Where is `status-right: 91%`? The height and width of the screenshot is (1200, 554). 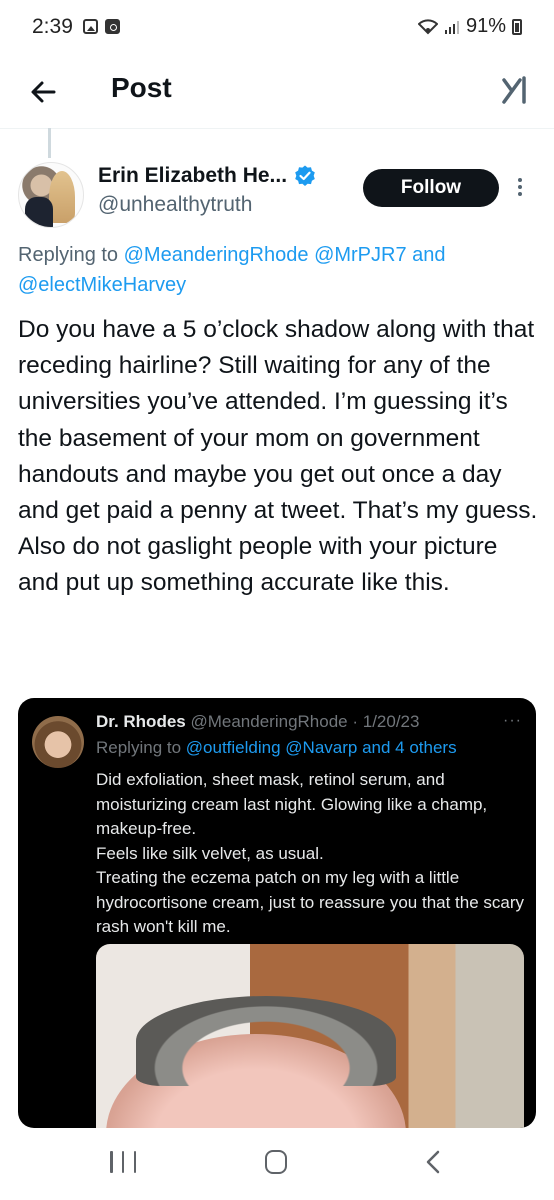 status-right: 91% is located at coordinates (469, 26).